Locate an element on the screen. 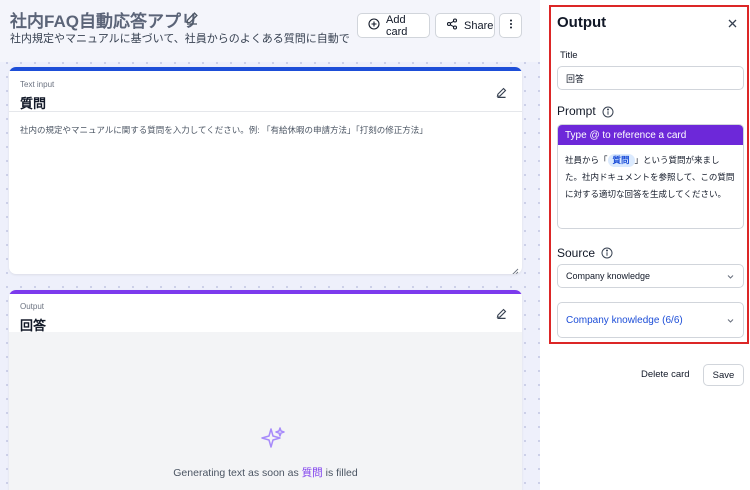 The height and width of the screenshot is (490, 750). source-select: Company knowledge is located at coordinates (650, 276).